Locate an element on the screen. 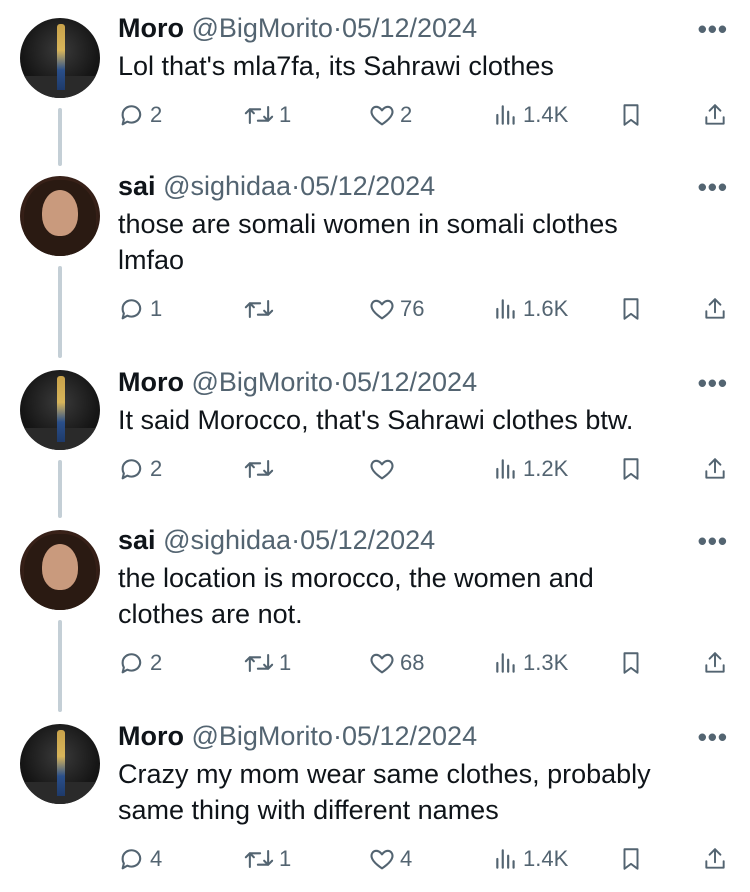  tweet-actions: 2 1 68 1.3K is located at coordinates (375, 663).